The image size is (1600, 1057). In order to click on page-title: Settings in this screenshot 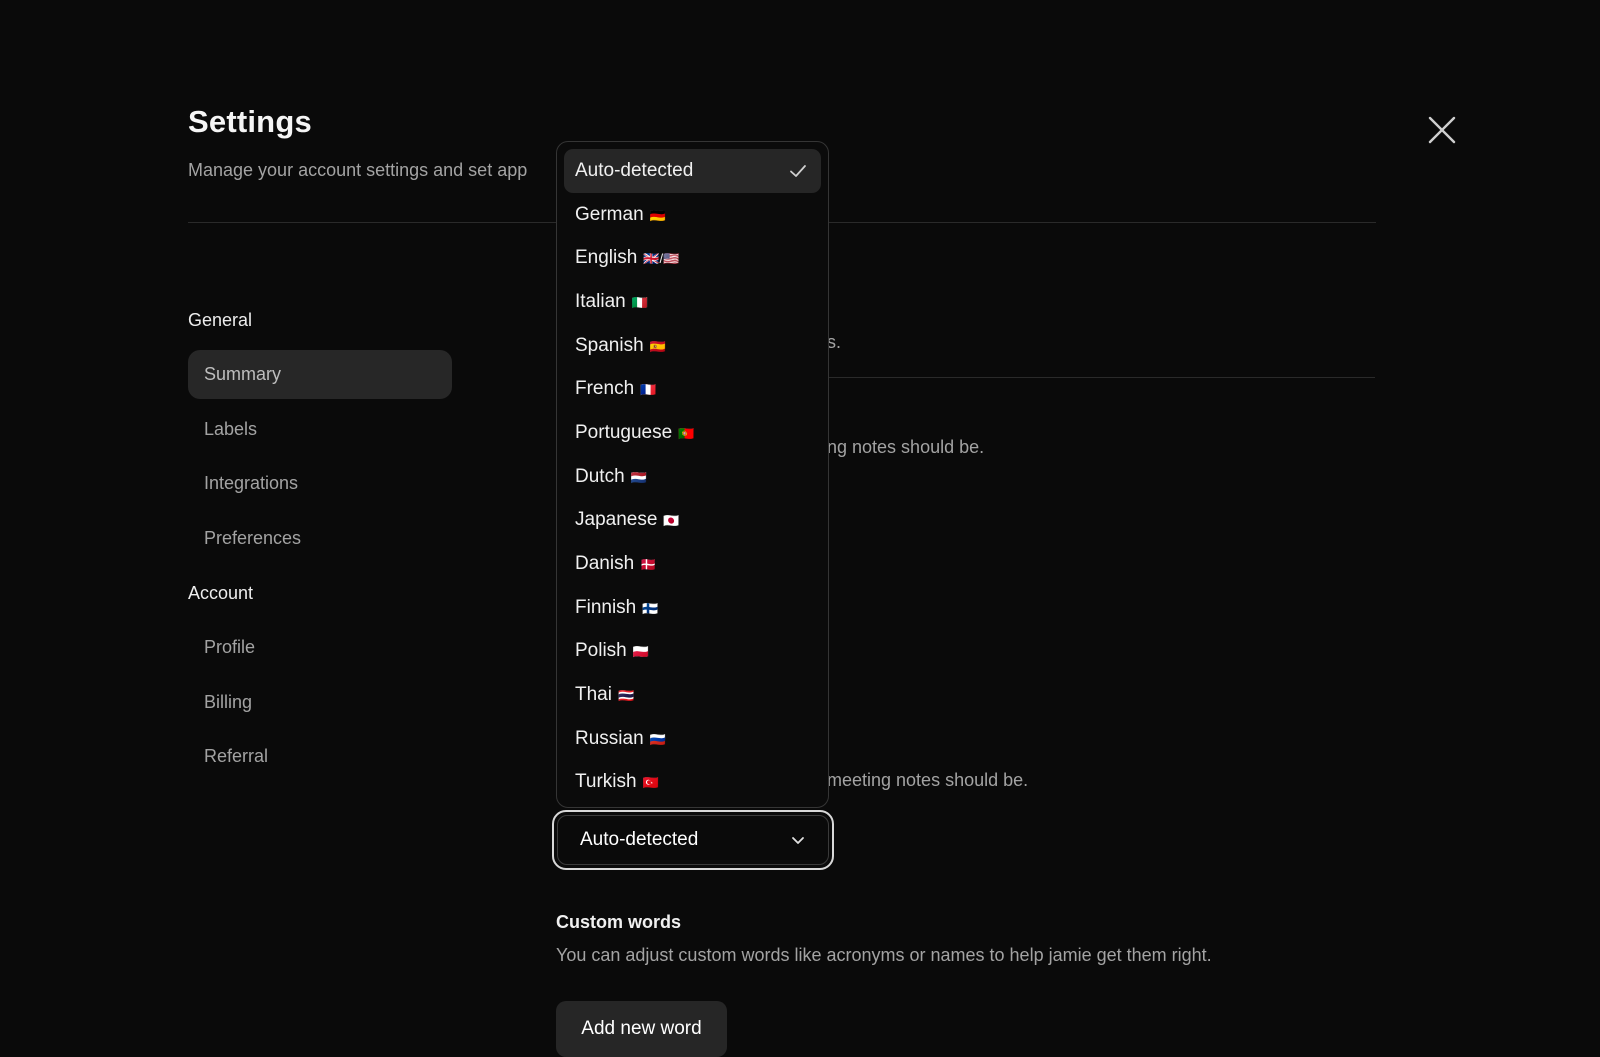, I will do `click(250, 121)`.